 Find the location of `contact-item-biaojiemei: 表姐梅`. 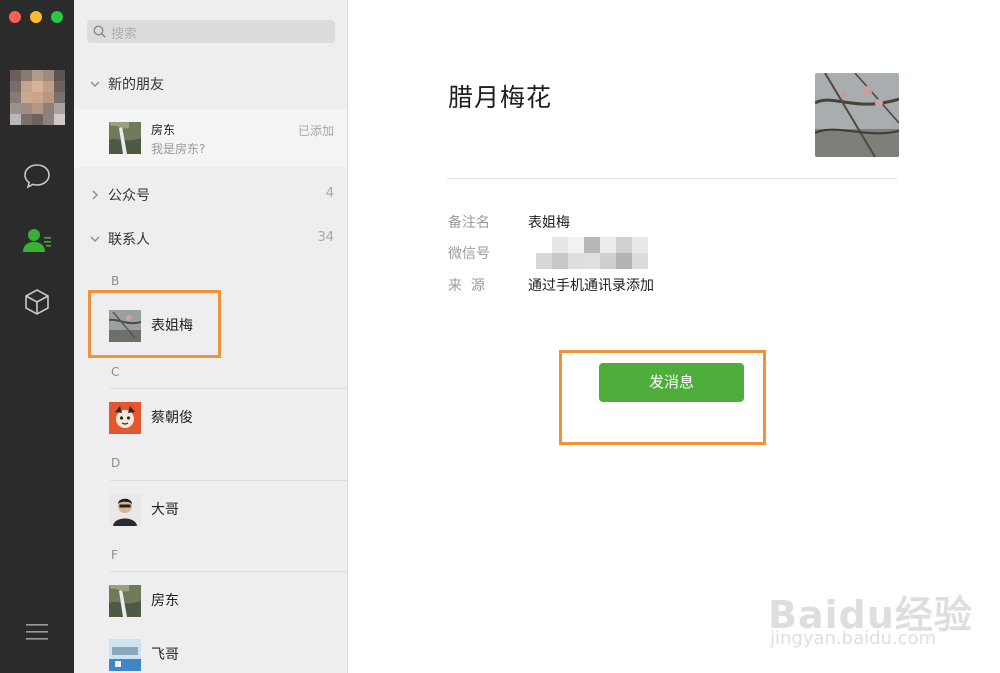

contact-item-biaojiemei: 表姐梅 is located at coordinates (210, 326).